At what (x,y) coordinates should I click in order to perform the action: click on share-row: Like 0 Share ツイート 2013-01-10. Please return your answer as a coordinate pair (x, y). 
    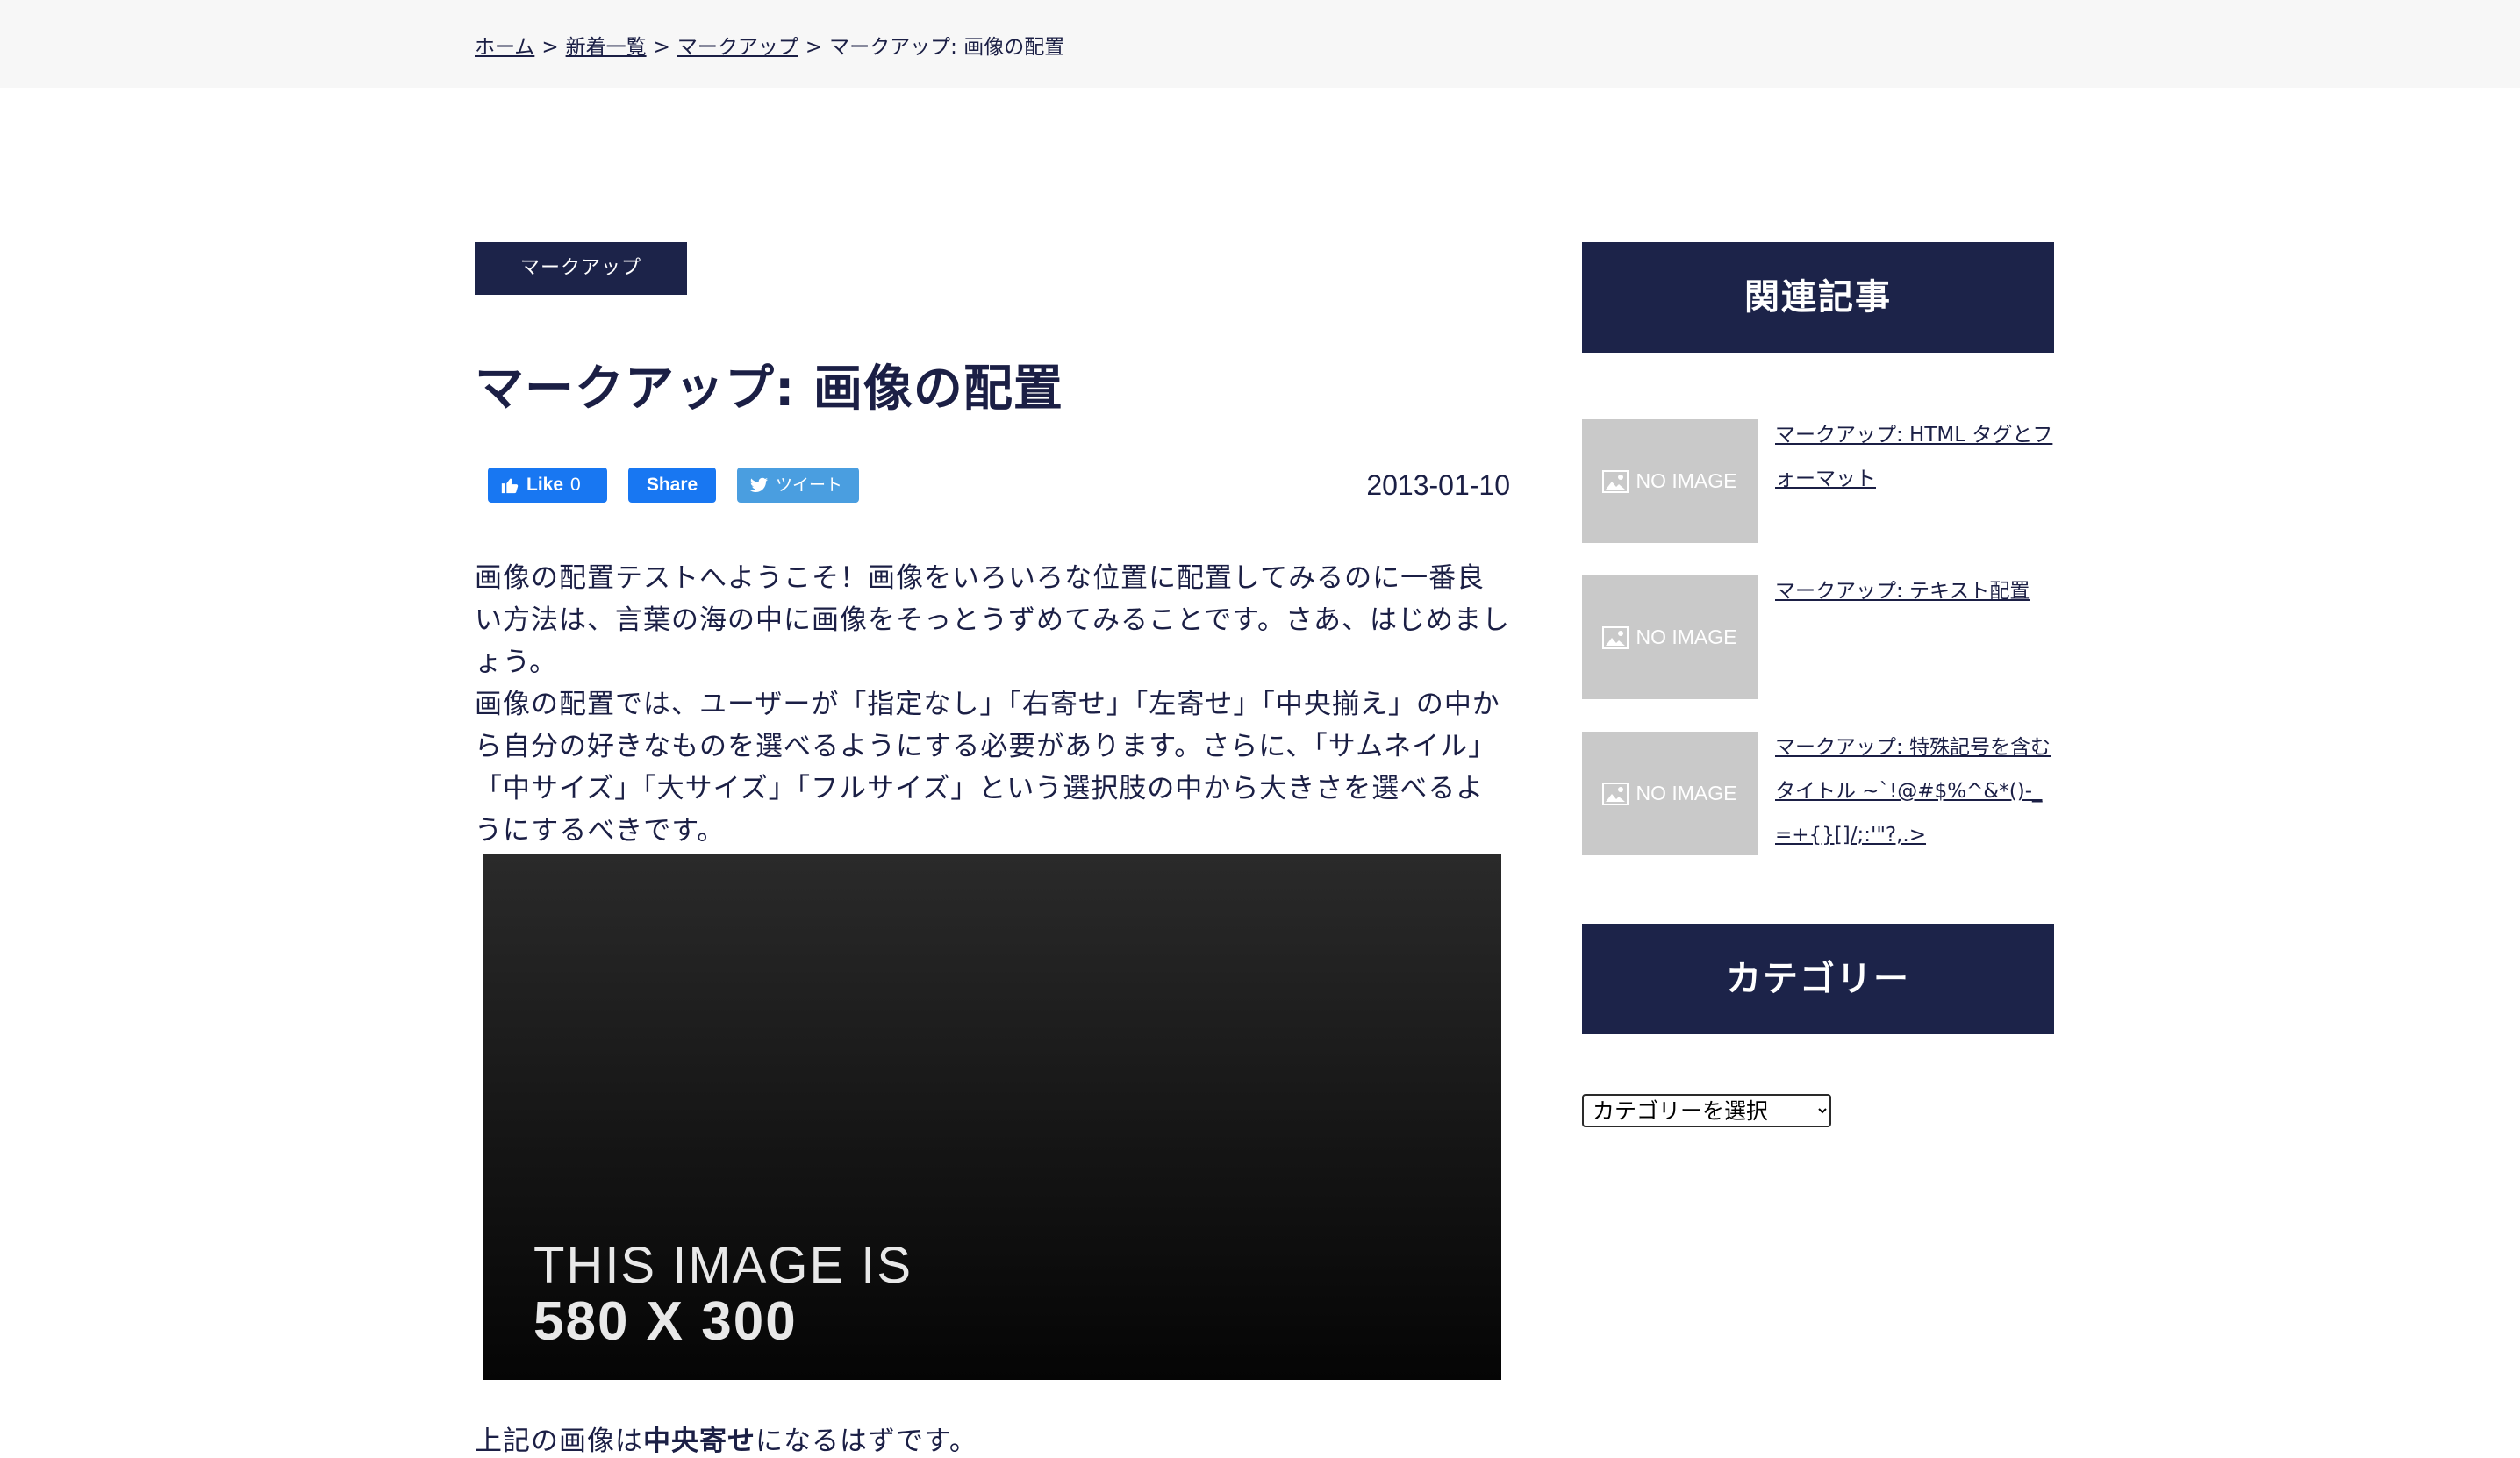
    Looking at the image, I should click on (992, 487).